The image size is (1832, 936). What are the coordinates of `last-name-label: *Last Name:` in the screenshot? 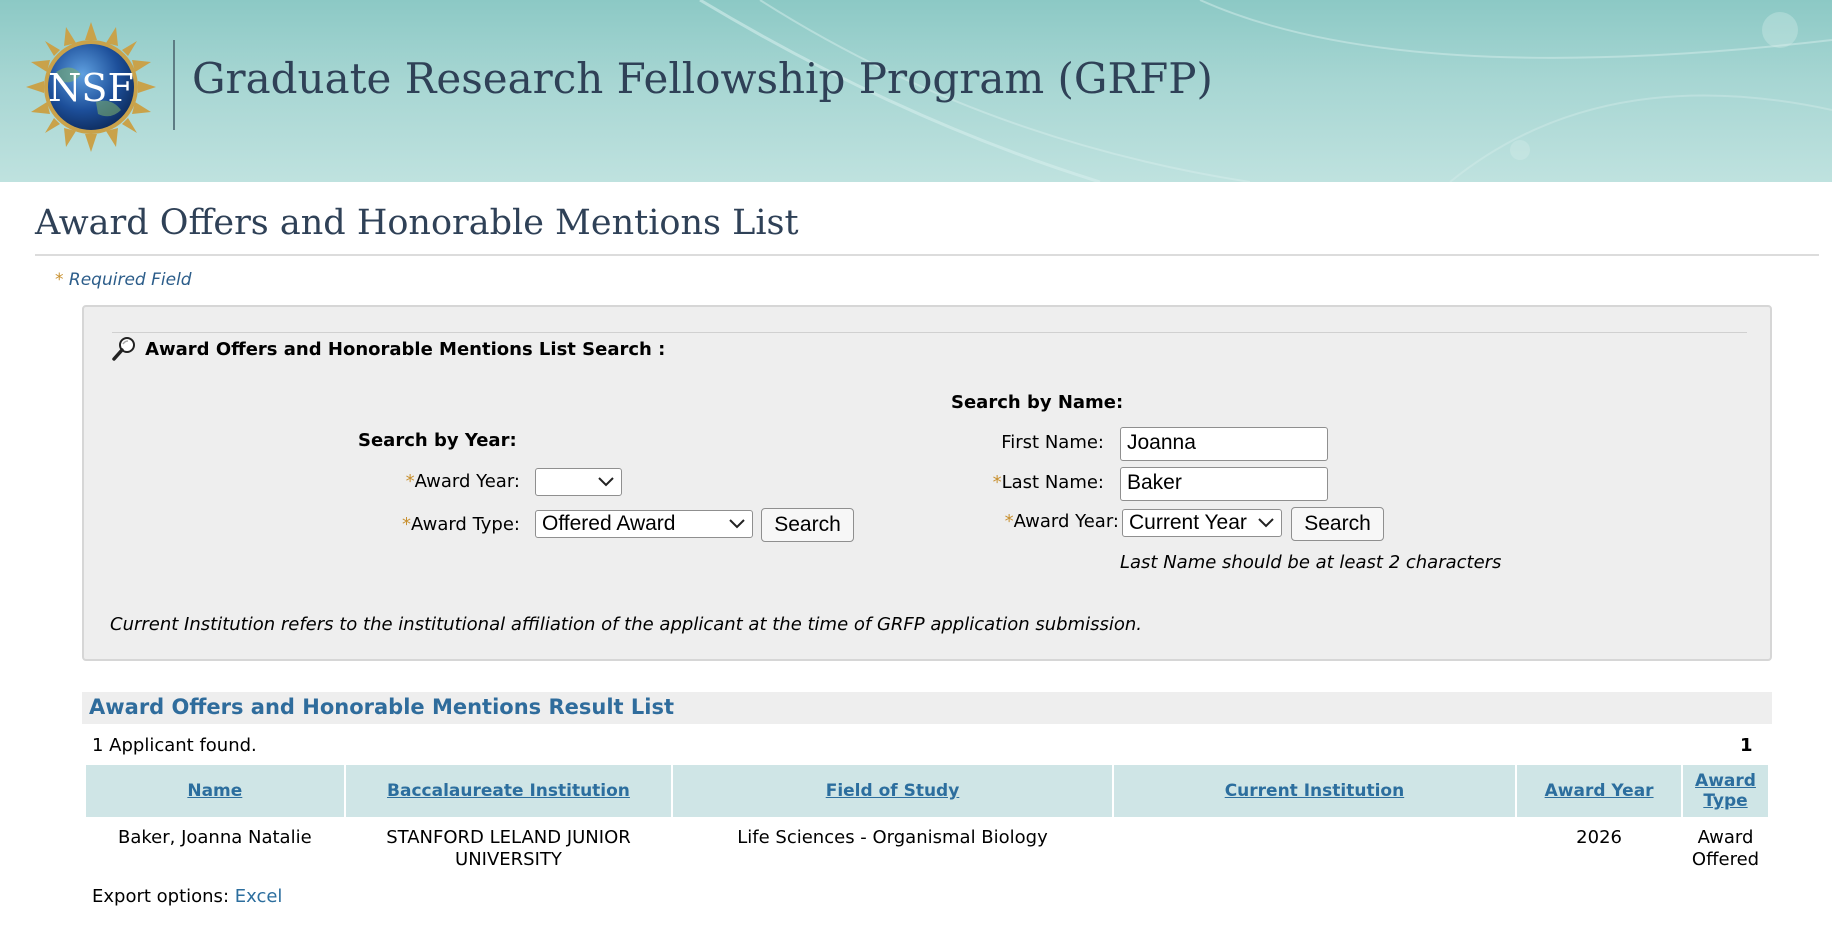 It's located at (1009, 482).